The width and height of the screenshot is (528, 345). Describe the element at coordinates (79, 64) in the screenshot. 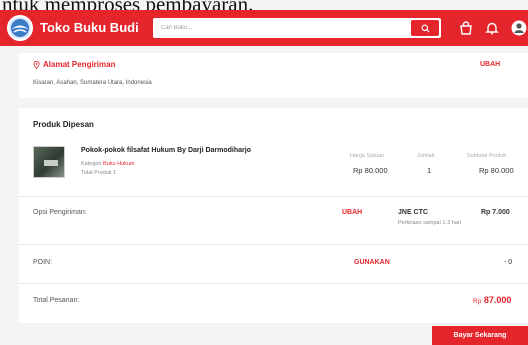

I see `address-title-label: Alamat Pengiriman` at that location.